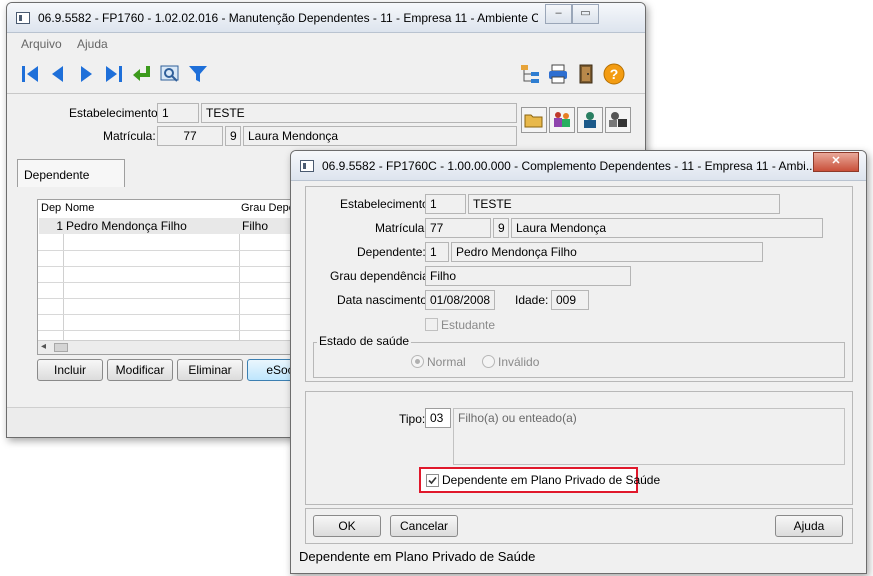 The image size is (873, 576). I want to click on grid-horizontal-scrollbar: ◂, so click(167, 347).